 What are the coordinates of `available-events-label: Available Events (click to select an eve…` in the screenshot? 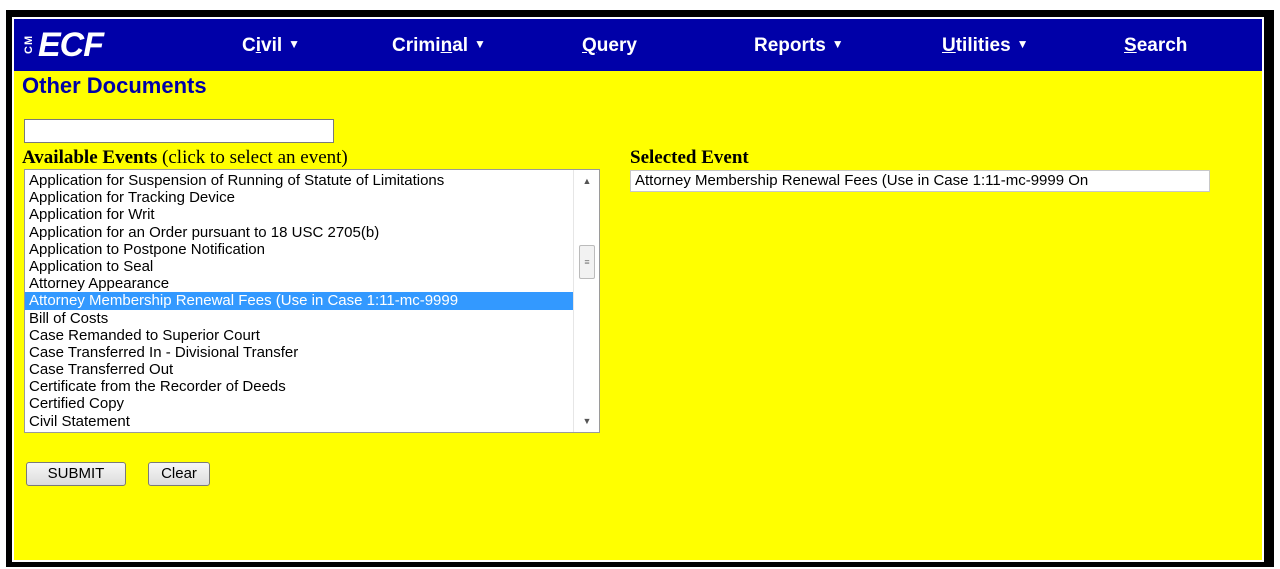 It's located at (185, 158).